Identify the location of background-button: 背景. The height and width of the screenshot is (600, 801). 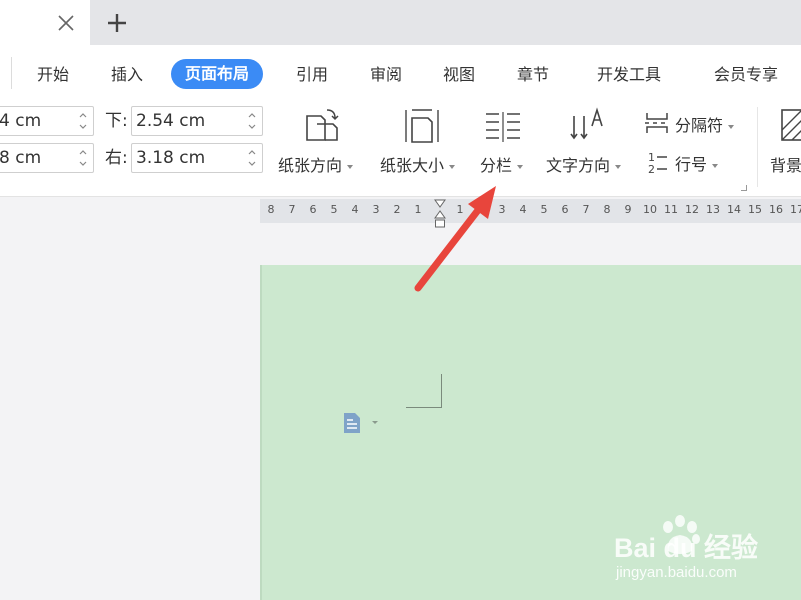
(783, 146).